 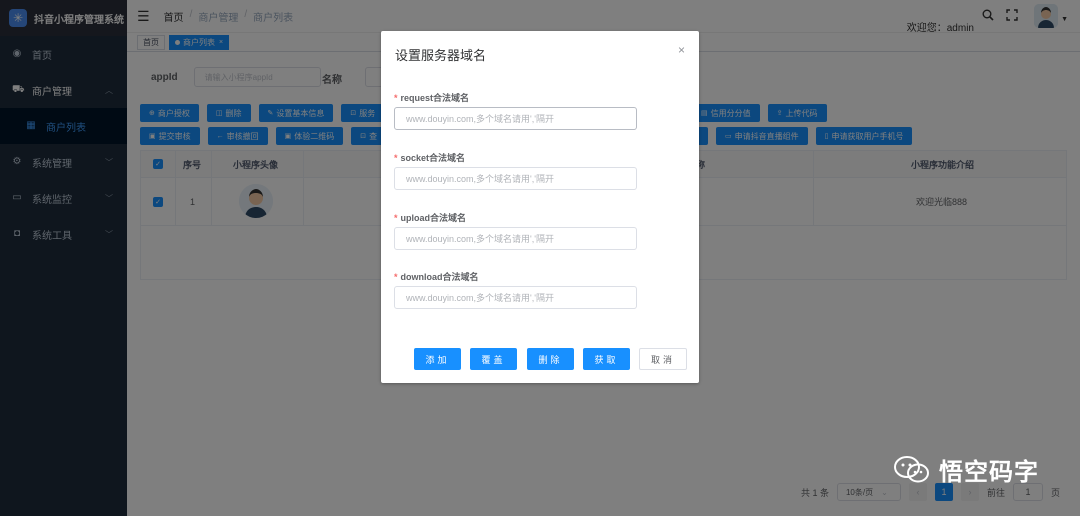 I want to click on close-icon: ×, so click(x=681, y=50).